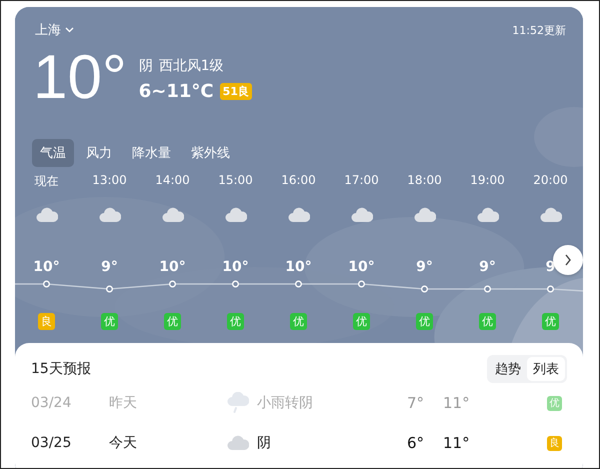 This screenshot has height=469, width=600. What do you see at coordinates (80, 78) in the screenshot?
I see `current-temperature: 10°` at bounding box center [80, 78].